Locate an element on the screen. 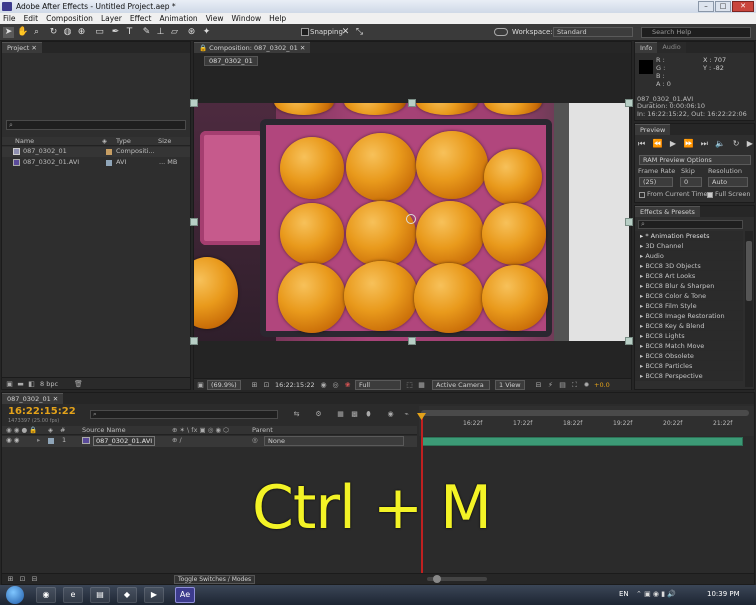  new-composition-icon: ◧ is located at coordinates (31, 384).